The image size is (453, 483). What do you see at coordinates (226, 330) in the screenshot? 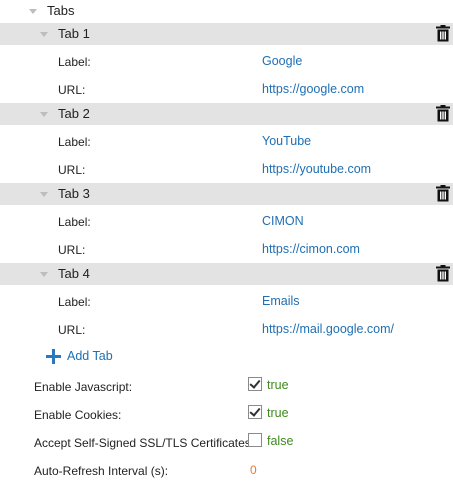
I see `tab-4-url-row: URL: https://mail.google.com/` at bounding box center [226, 330].